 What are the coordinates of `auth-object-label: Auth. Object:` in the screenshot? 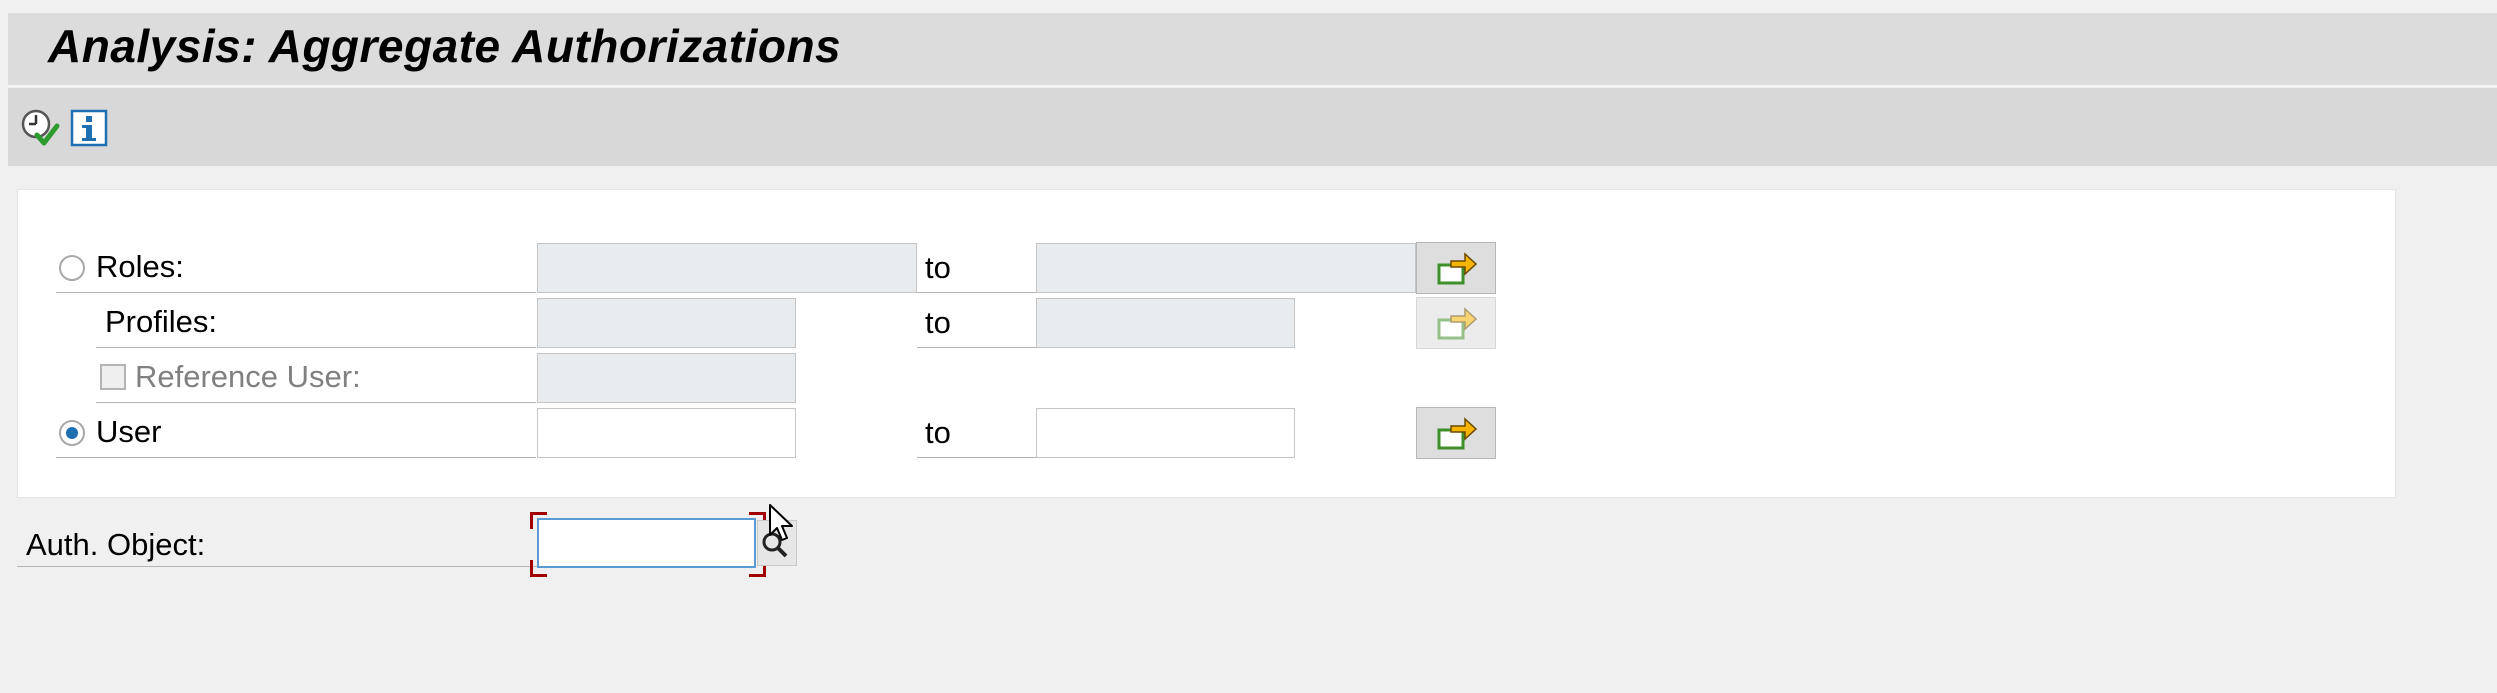 It's located at (116, 544).